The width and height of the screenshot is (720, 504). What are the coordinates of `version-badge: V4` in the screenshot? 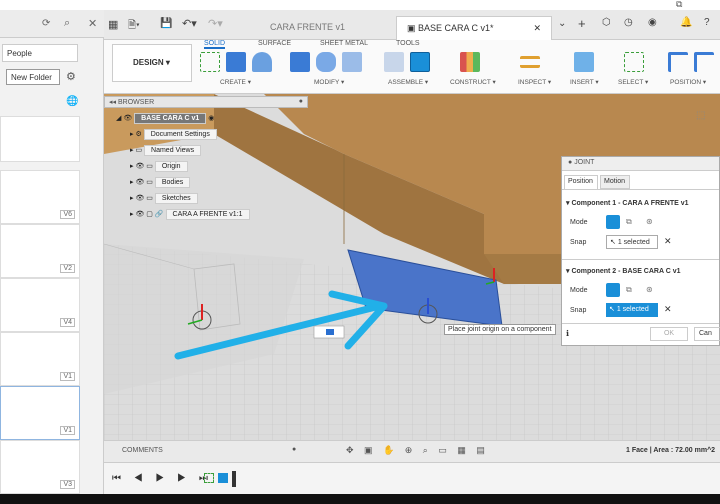 It's located at (67, 322).